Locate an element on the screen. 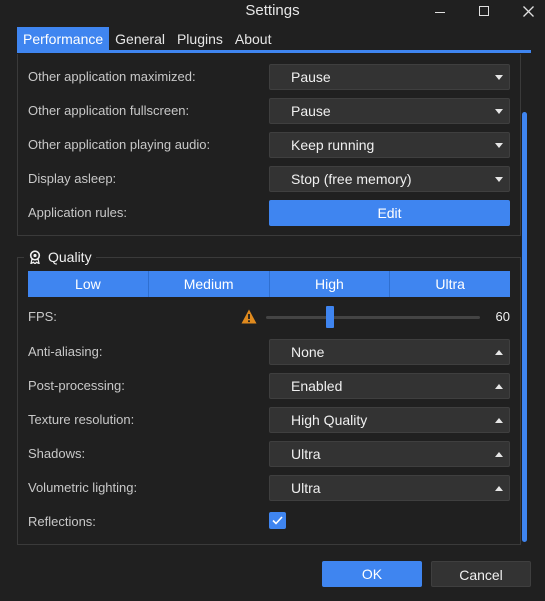  select-value: Enabled is located at coordinates (317, 386).